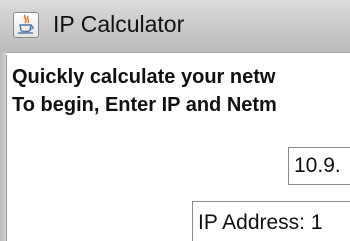 This screenshot has width=350, height=241. What do you see at coordinates (144, 77) in the screenshot?
I see `intro-line-1: Quickly calculate your netw` at bounding box center [144, 77].